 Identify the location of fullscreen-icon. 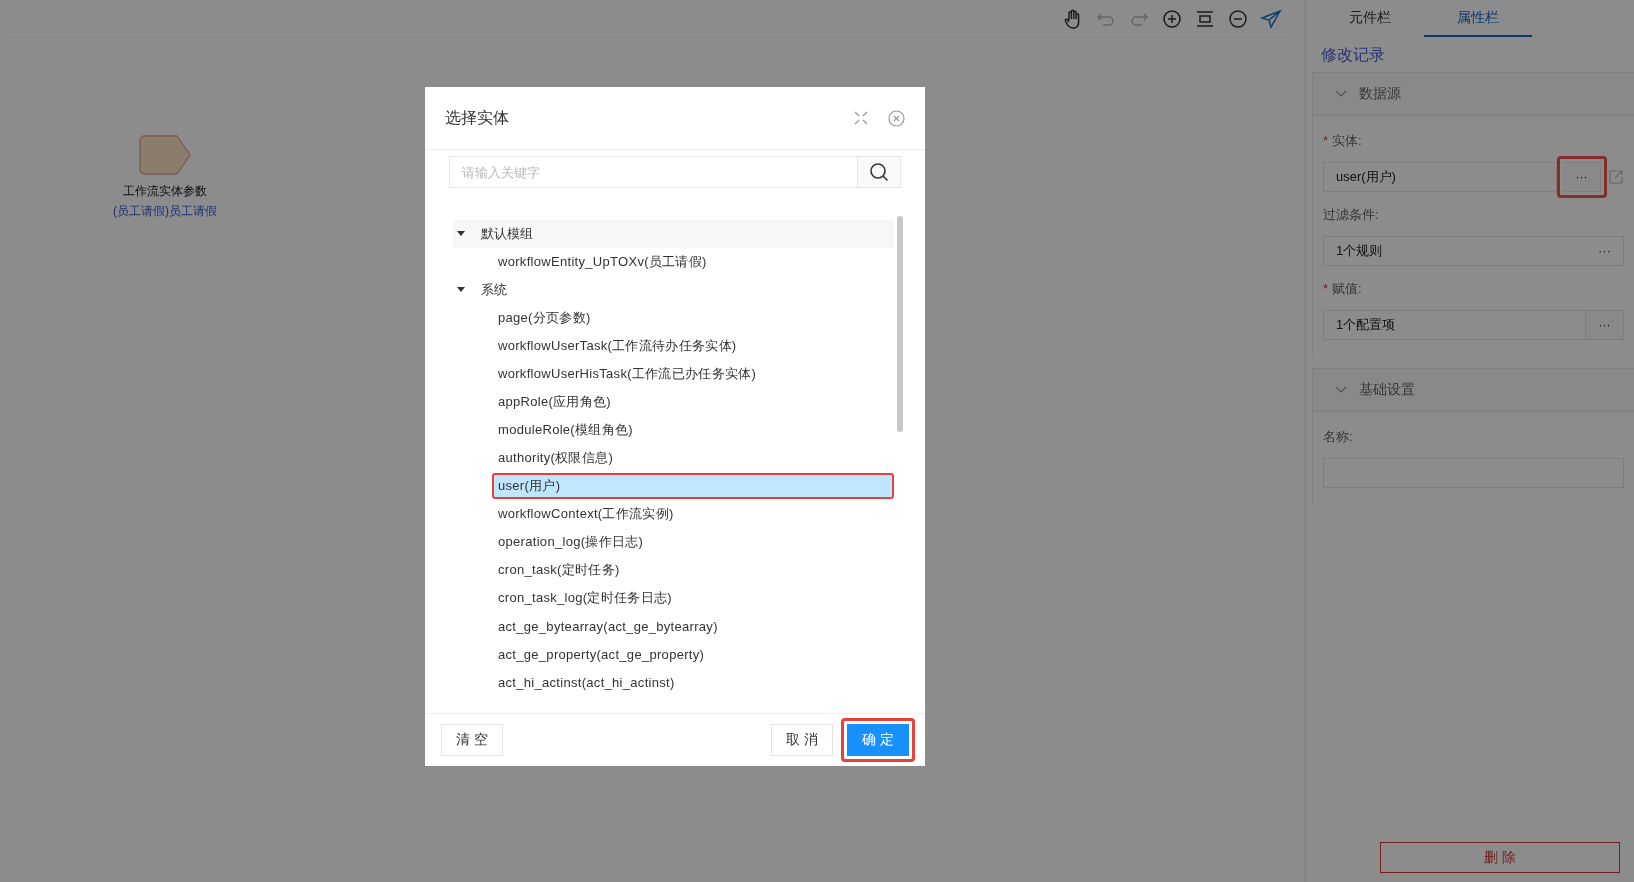
(861, 118).